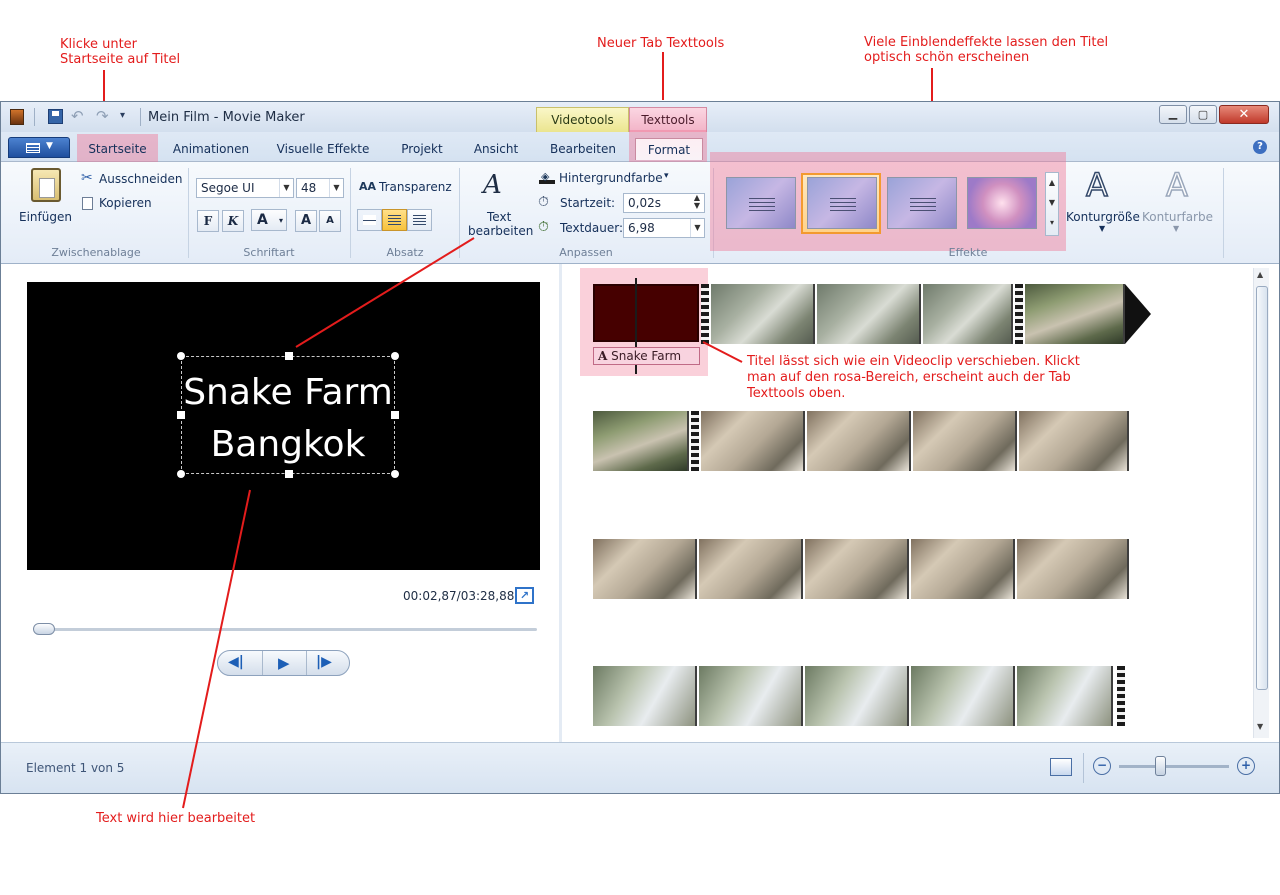 The height and width of the screenshot is (895, 1280). Describe the element at coordinates (385, 292) in the screenshot. I see `annotation-line-edit-text` at that location.